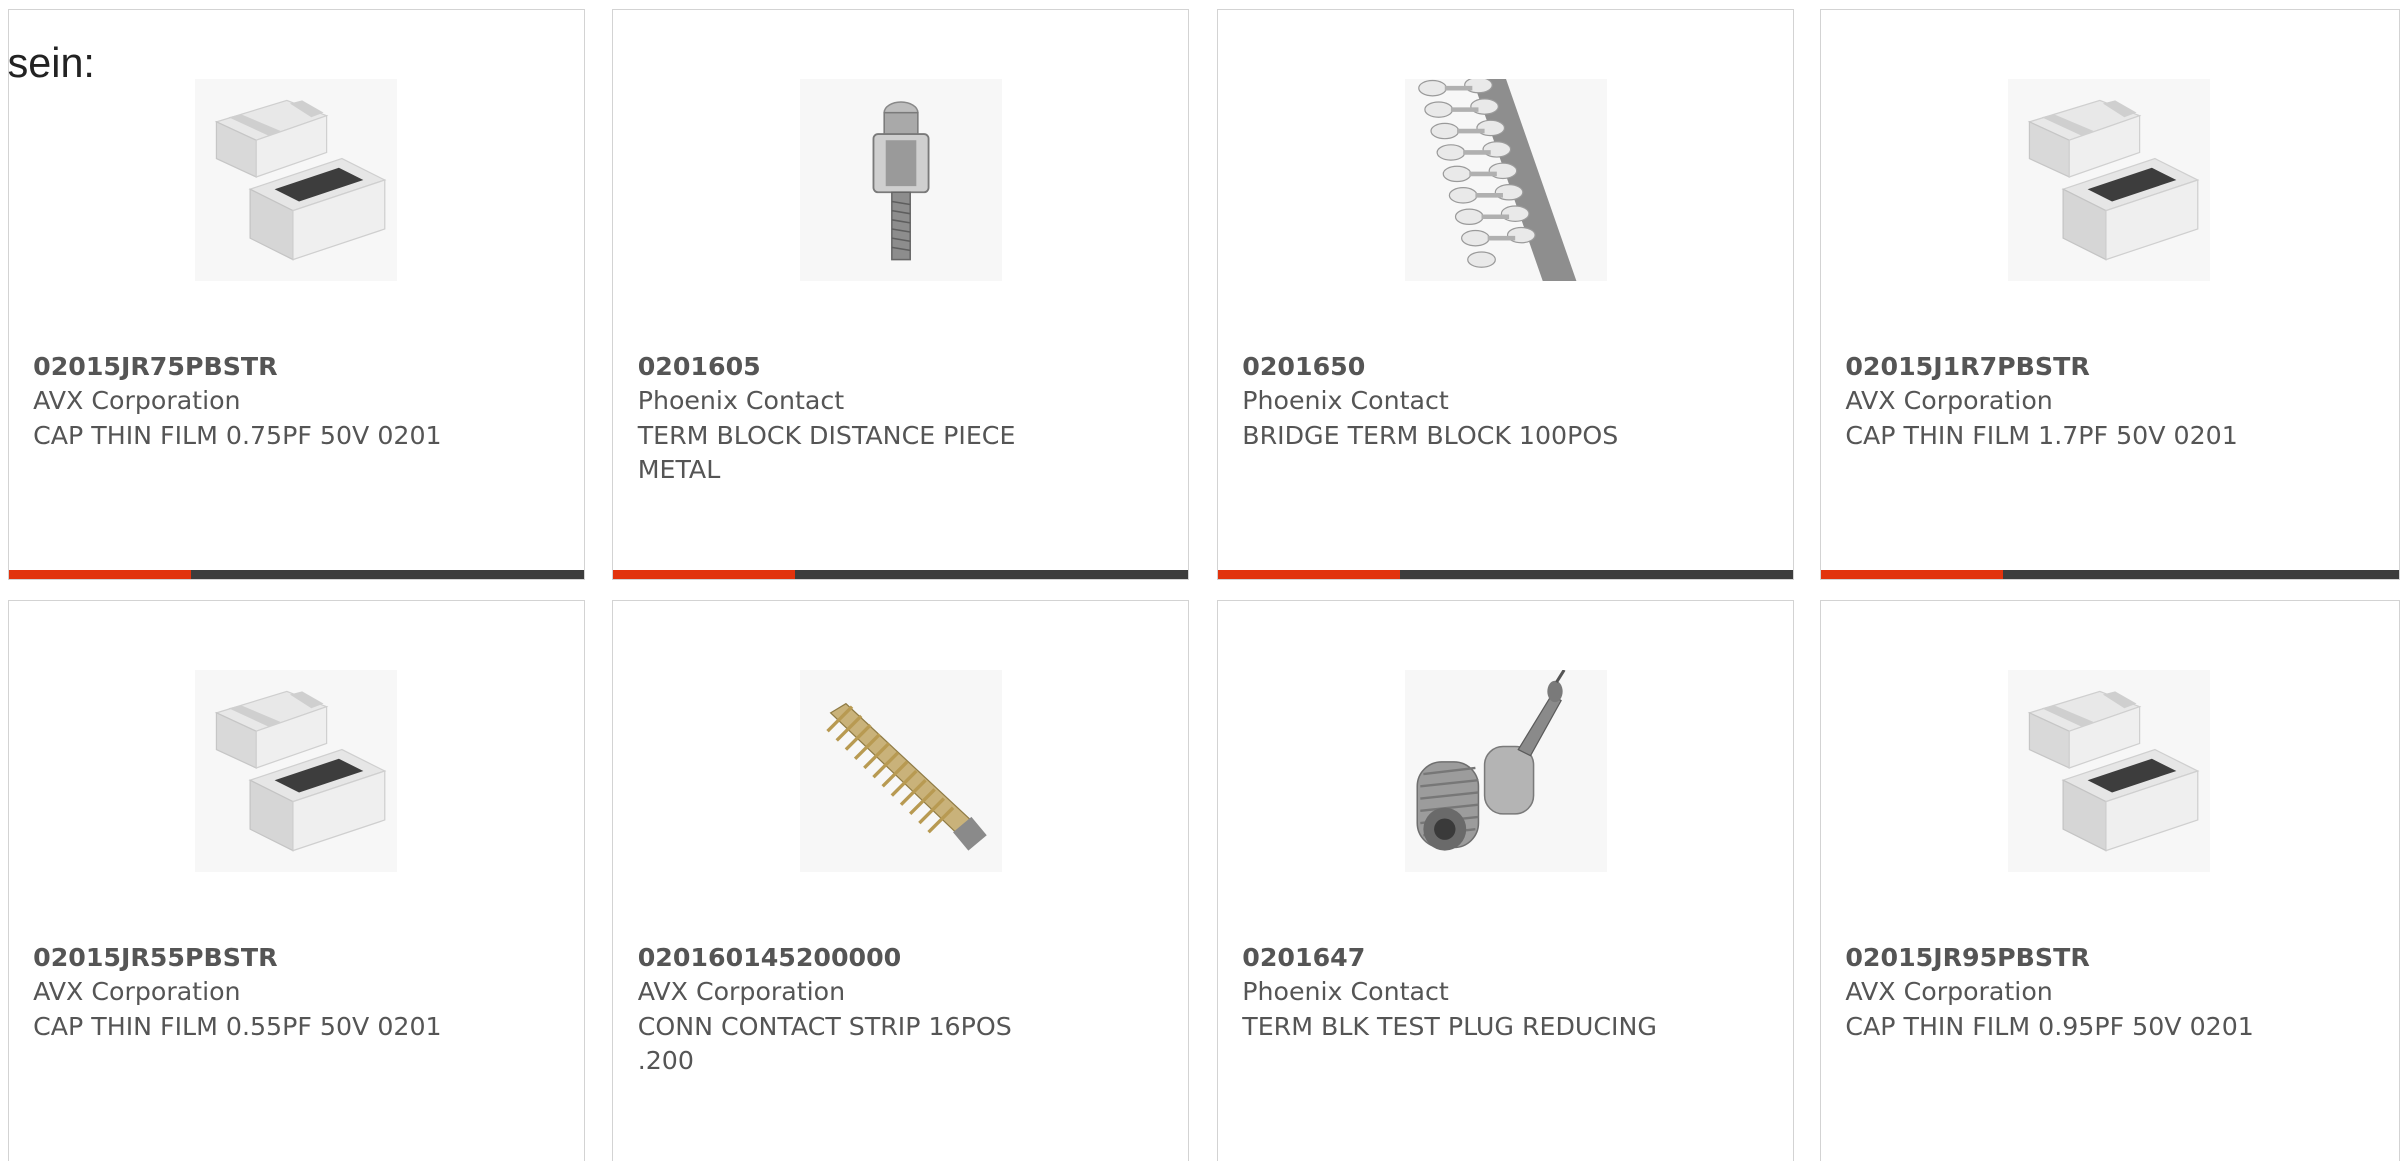  What do you see at coordinates (2041, 435) in the screenshot?
I see `part-description: CAP THIN FILM 1.7PF 50V 0201` at bounding box center [2041, 435].